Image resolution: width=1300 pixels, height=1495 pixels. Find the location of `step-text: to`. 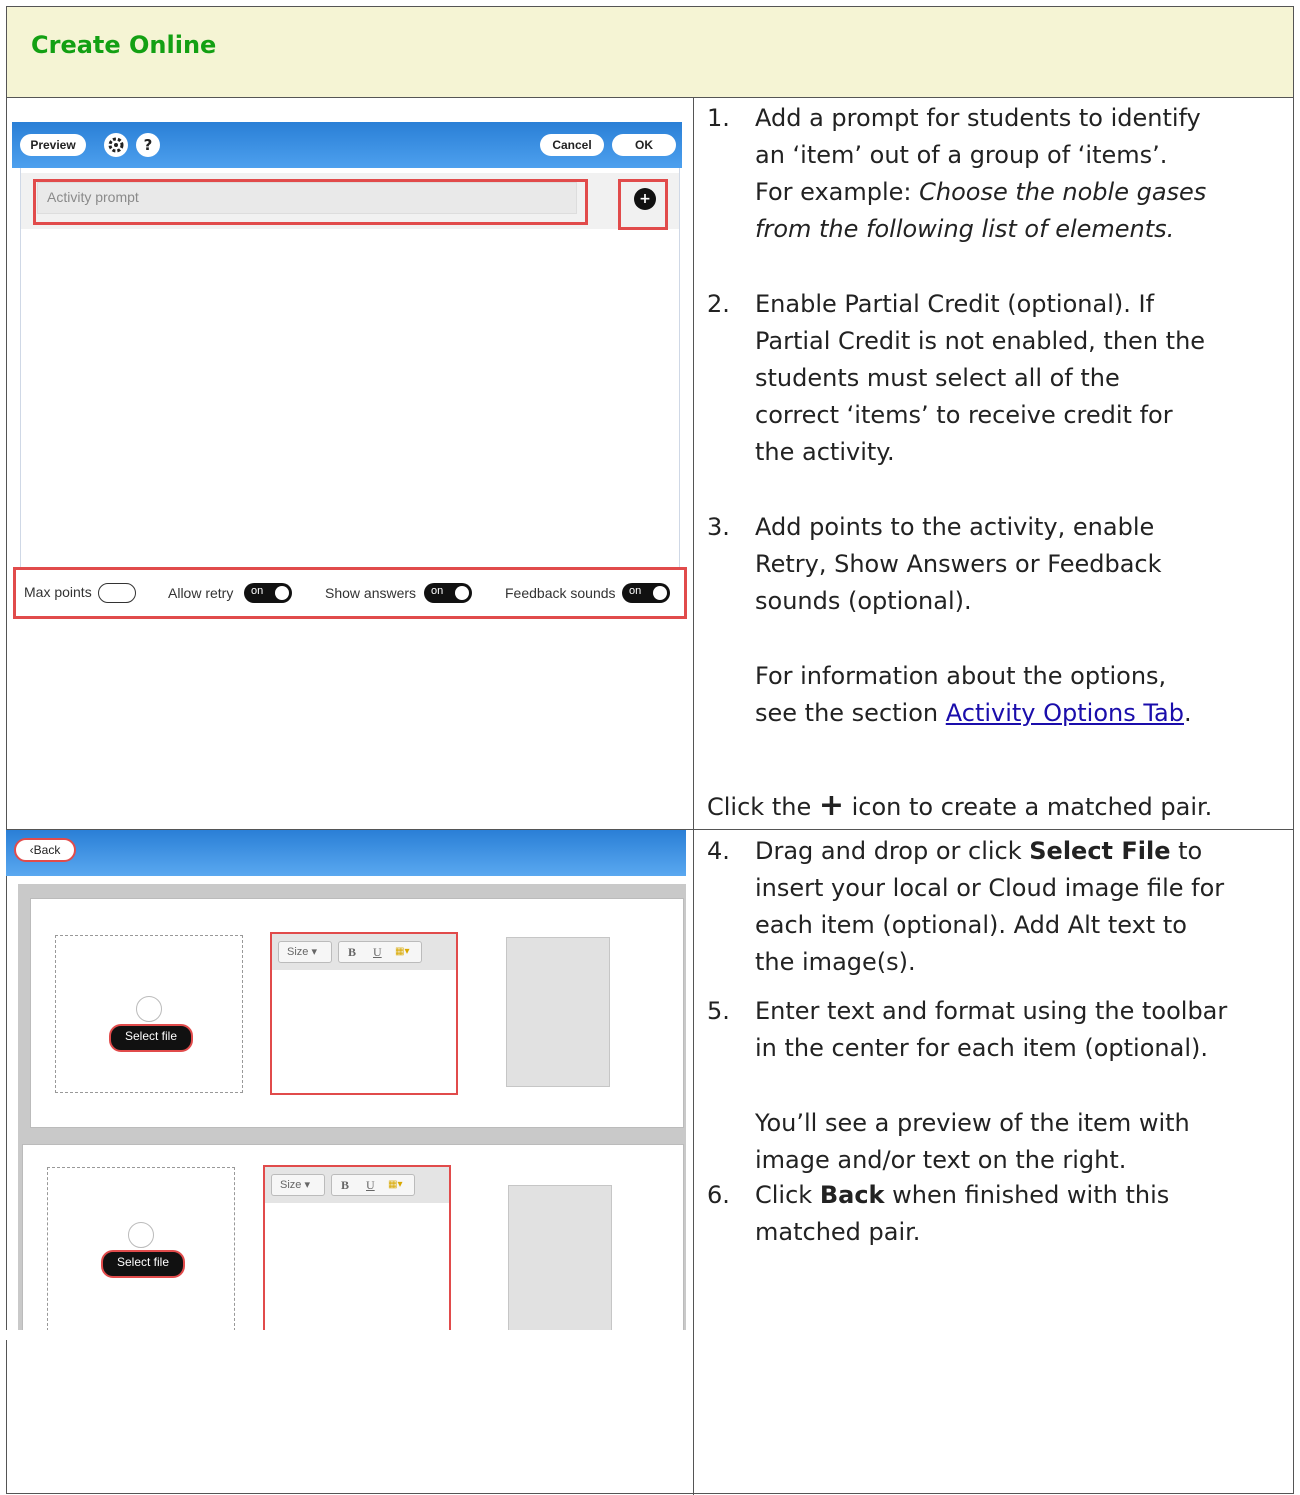

step-text: to is located at coordinates (1186, 851).